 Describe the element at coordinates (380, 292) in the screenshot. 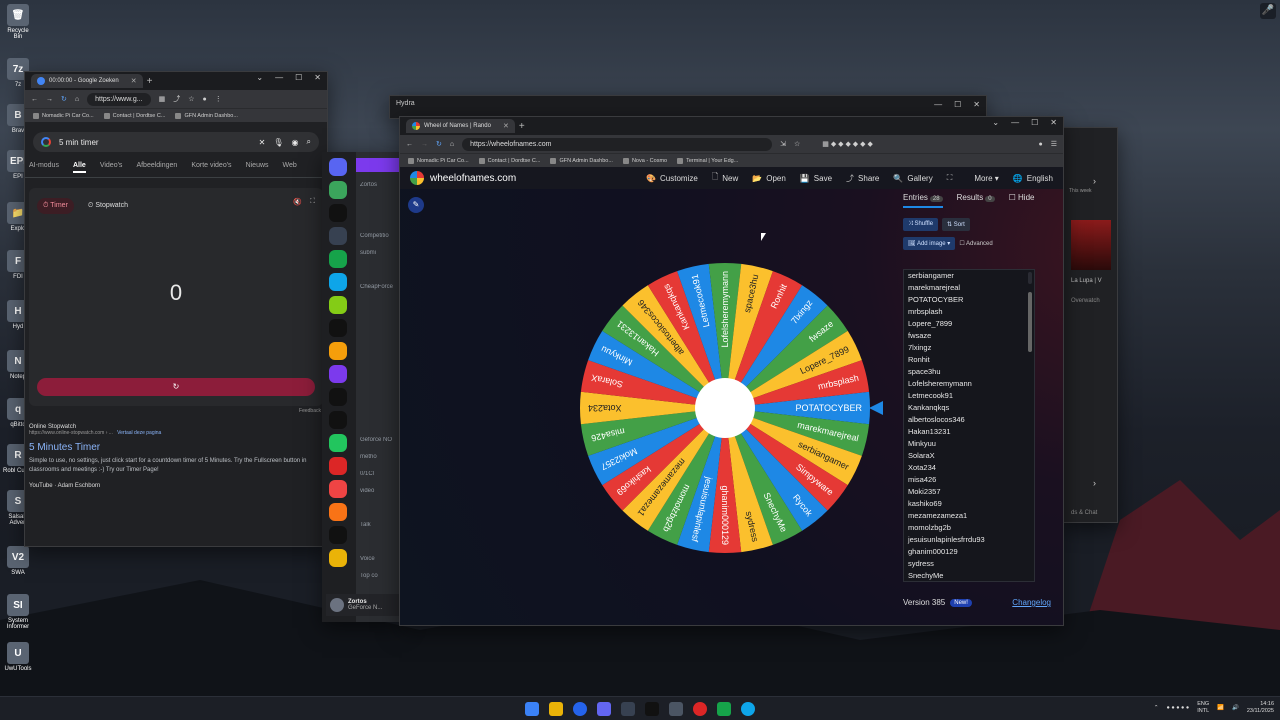

I see `channel-item: CheapForce` at that location.